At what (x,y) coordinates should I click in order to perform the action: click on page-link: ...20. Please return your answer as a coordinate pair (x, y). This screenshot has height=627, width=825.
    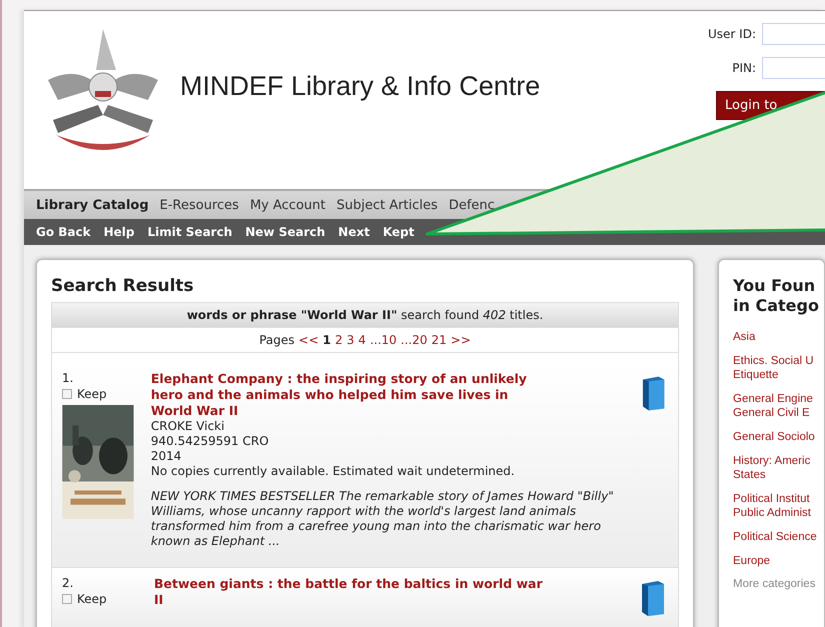
    Looking at the image, I should click on (414, 340).